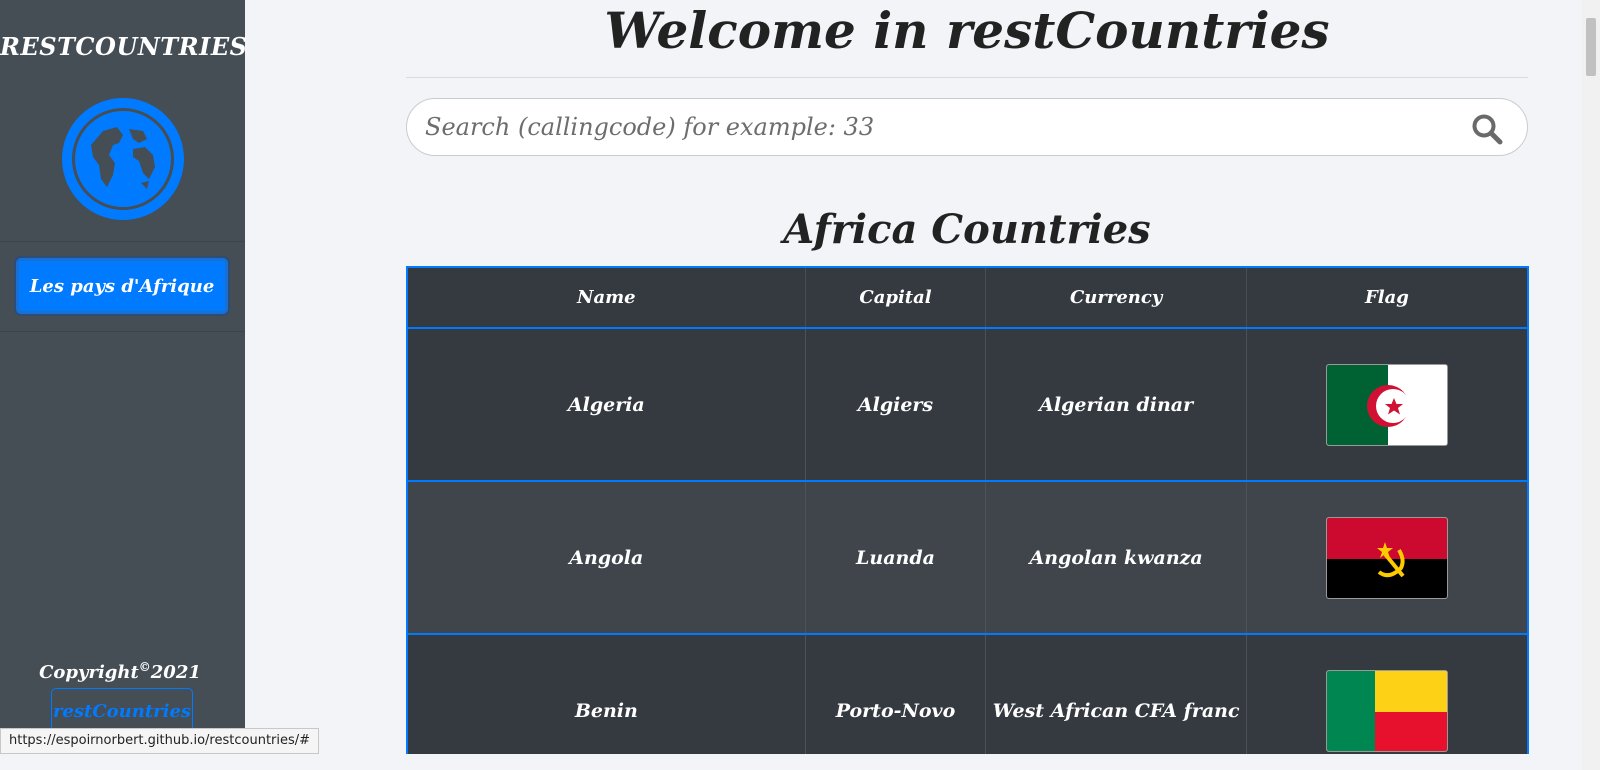 This screenshot has width=1600, height=770. I want to click on country-name: Angola, so click(606, 557).